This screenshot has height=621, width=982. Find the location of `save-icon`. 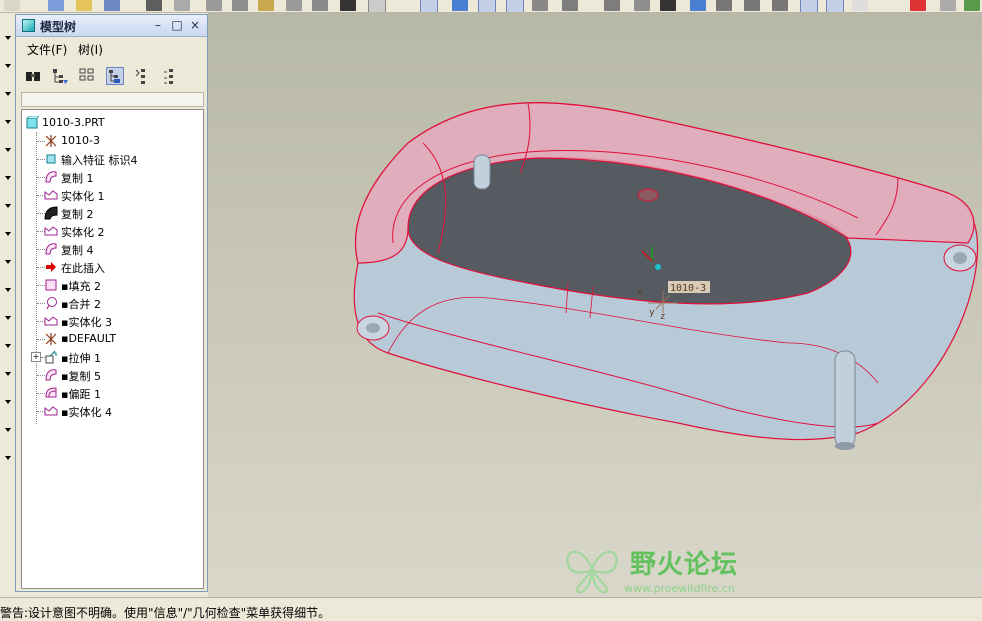

save-icon is located at coordinates (56, 5).